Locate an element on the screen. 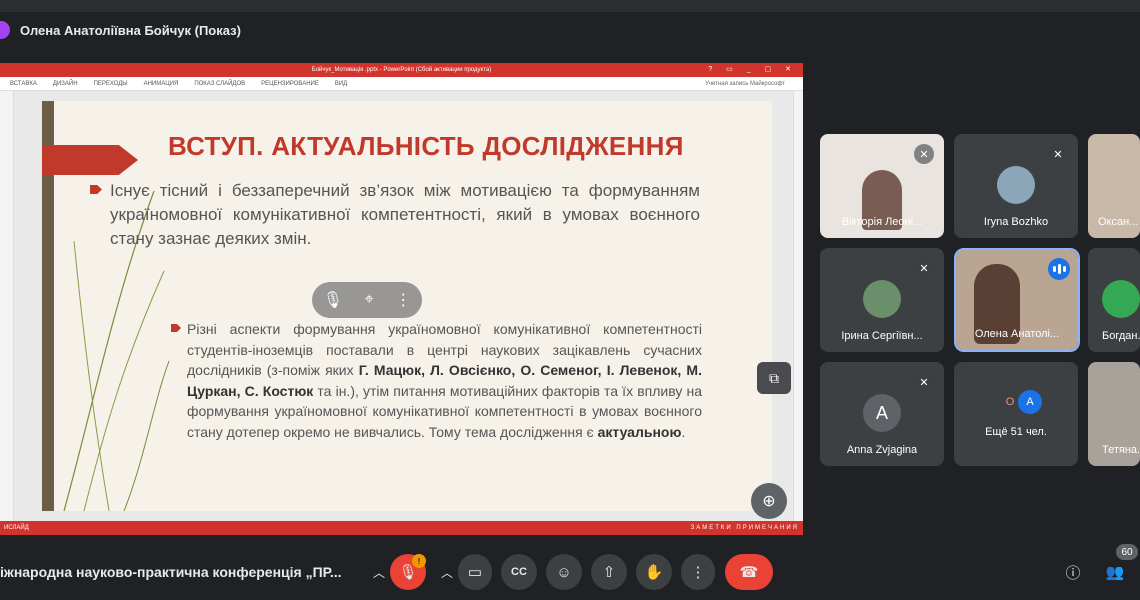  reactions-button: ☺ is located at coordinates (564, 572).